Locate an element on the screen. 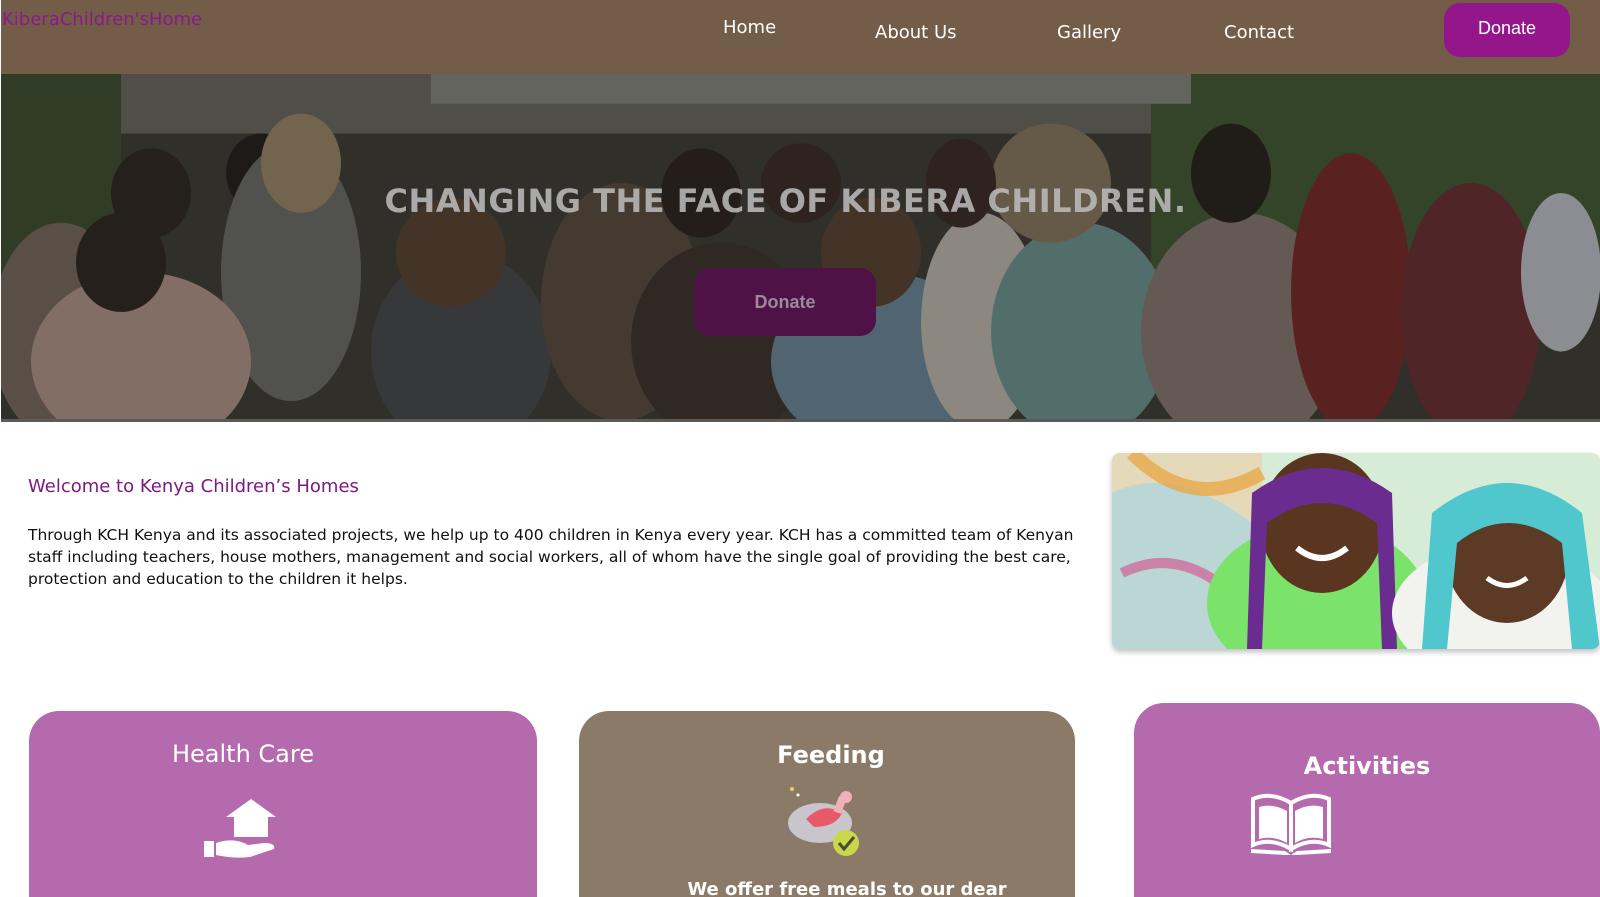 The width and height of the screenshot is (1600, 897). health-care-title: Health Care is located at coordinates (242, 754).